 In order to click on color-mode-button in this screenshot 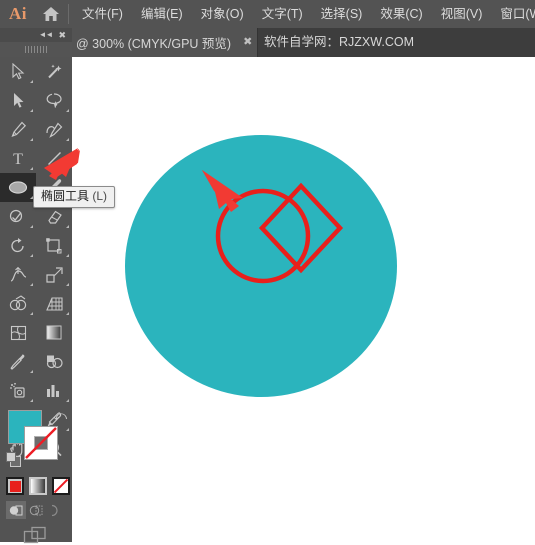, I will do `click(15, 486)`.